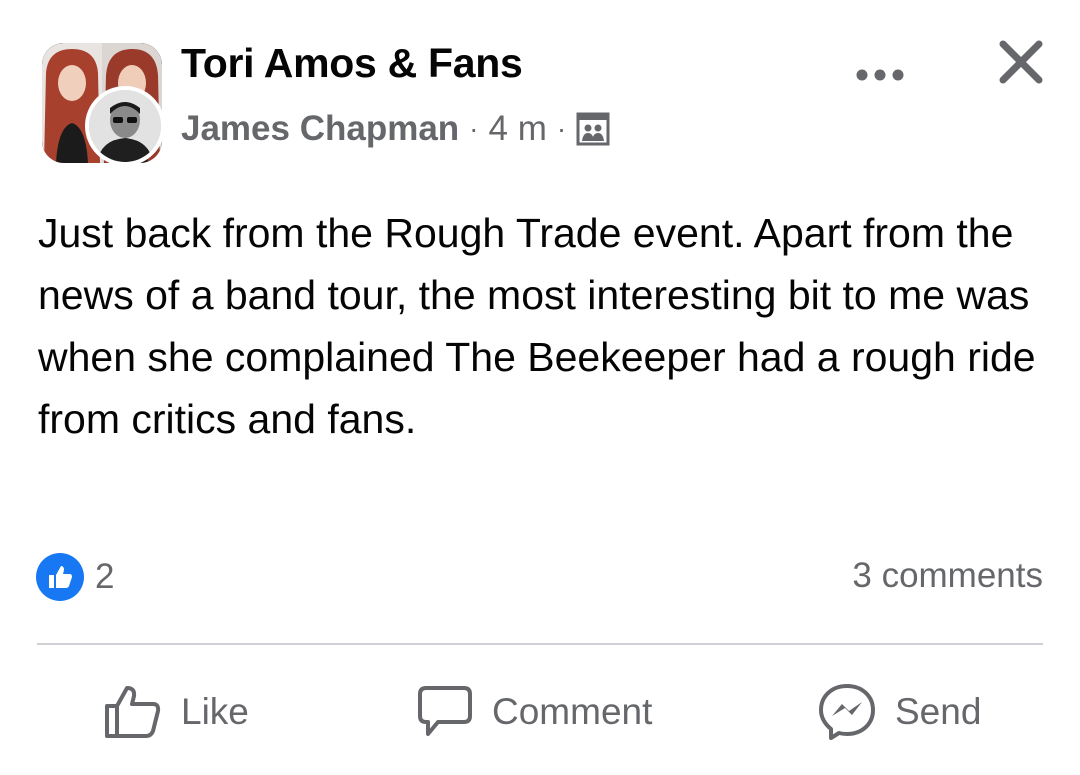 The height and width of the screenshot is (775, 1080). I want to click on send-button: Send, so click(899, 712).